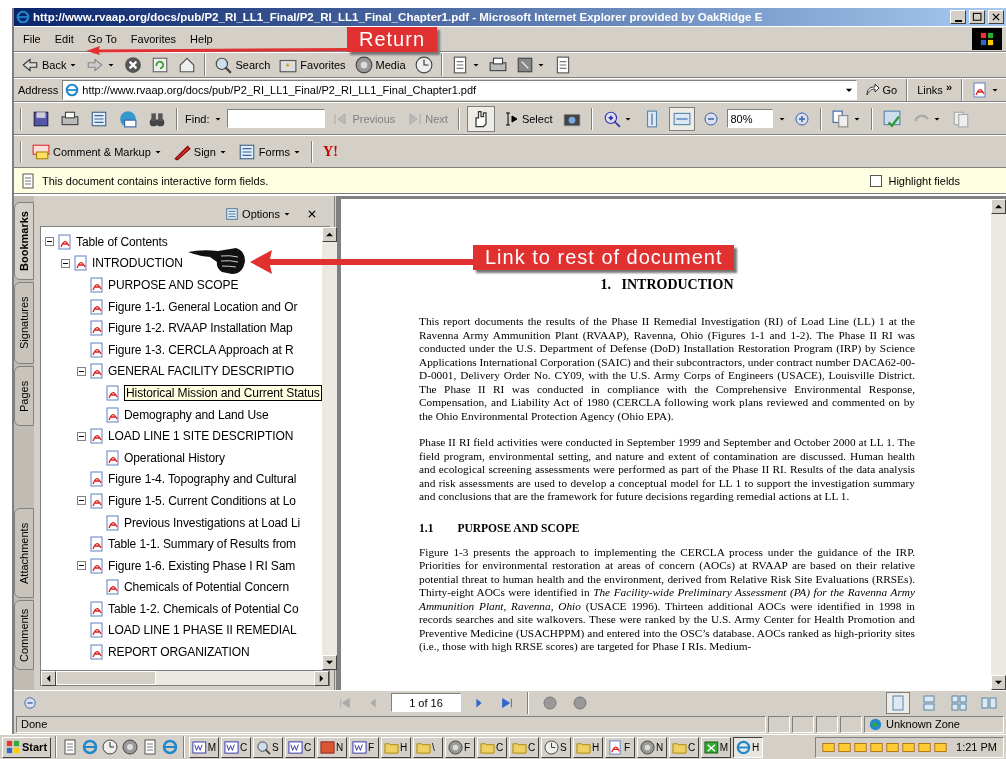 The height and width of the screenshot is (759, 1006). I want to click on bookmark-item: Operational History, so click(174, 457).